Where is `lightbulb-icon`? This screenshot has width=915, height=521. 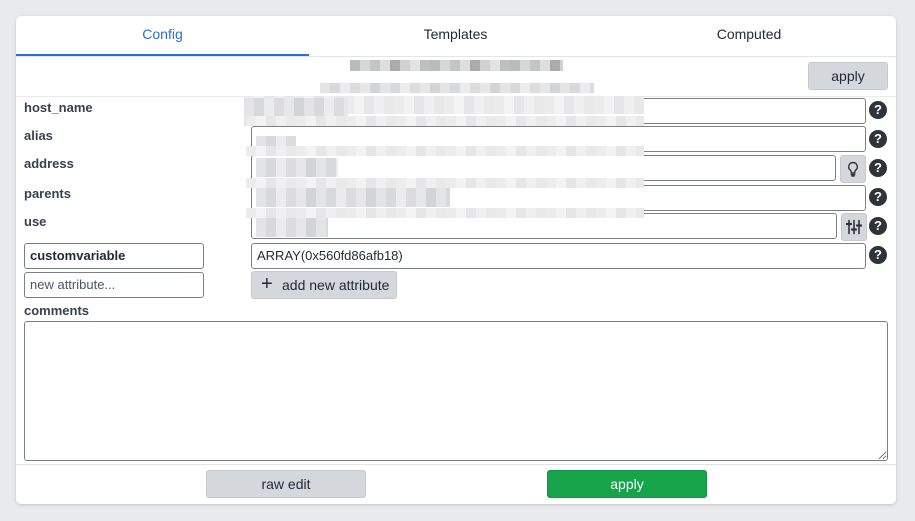 lightbulb-icon is located at coordinates (853, 169).